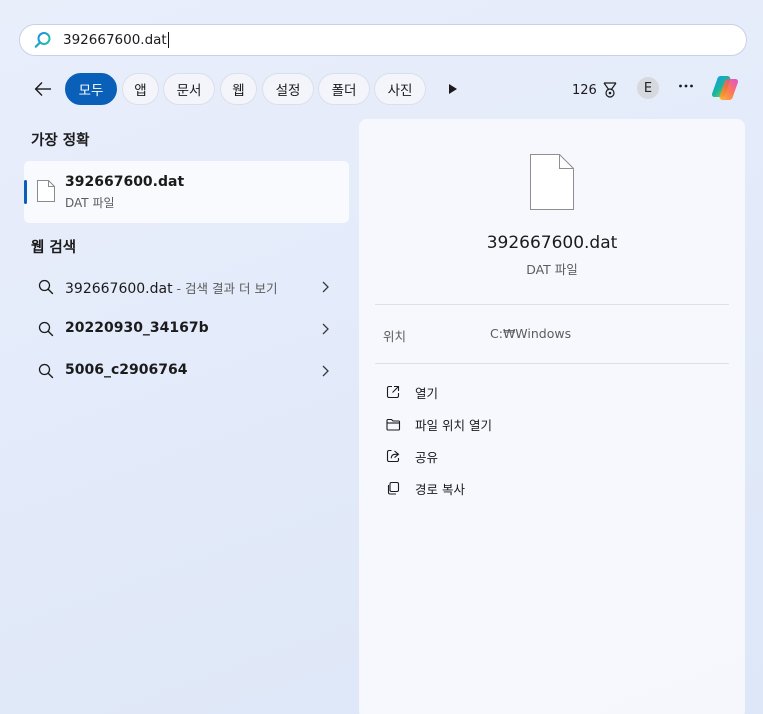 The width and height of the screenshot is (763, 714). What do you see at coordinates (288, 89) in the screenshot?
I see `filter-chip-settings: 설정` at bounding box center [288, 89].